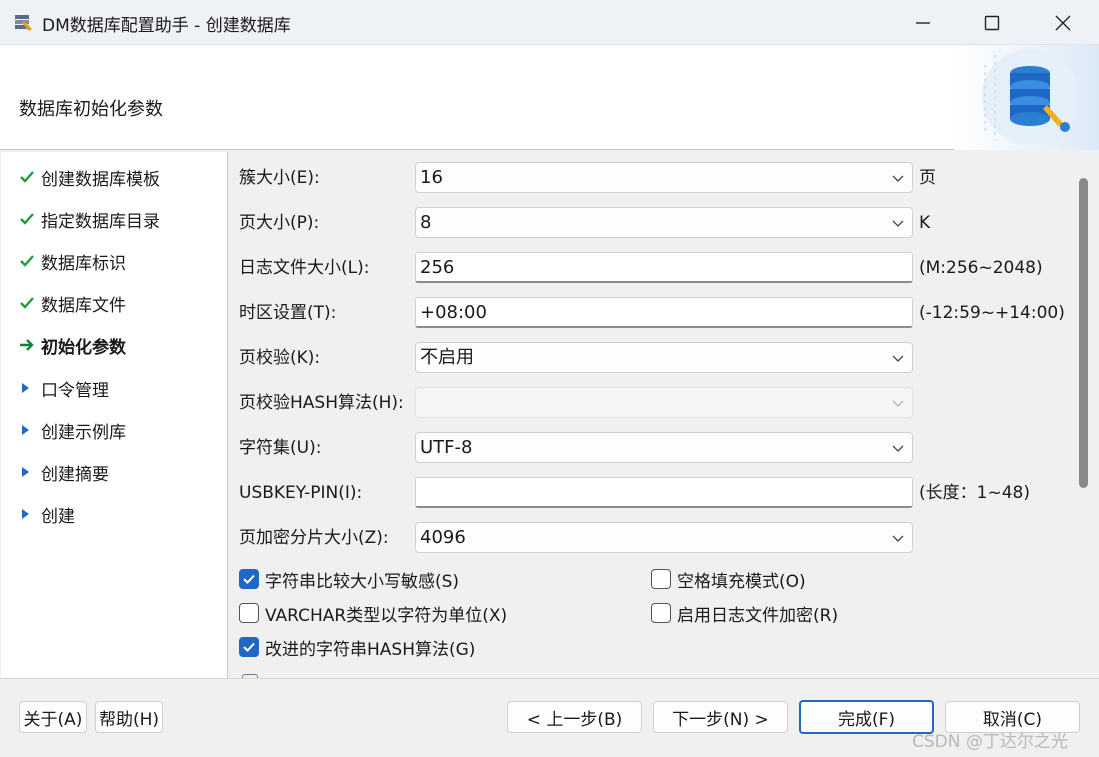  What do you see at coordinates (974, 493) in the screenshot?
I see `usbkey-pin-length: (长度：1~48)` at bounding box center [974, 493].